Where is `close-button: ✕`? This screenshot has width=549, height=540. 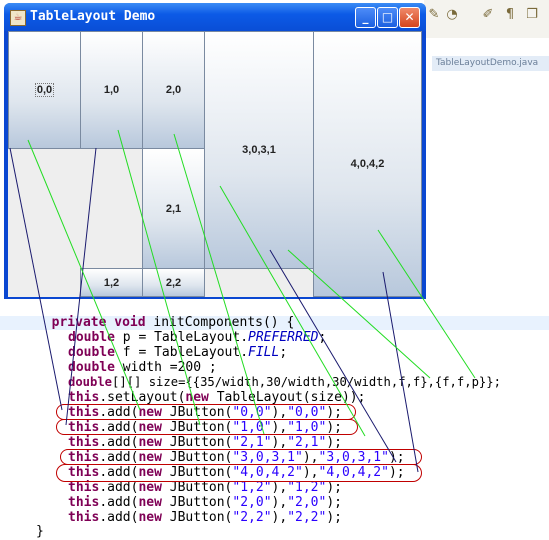
close-button: ✕ is located at coordinates (409, 17).